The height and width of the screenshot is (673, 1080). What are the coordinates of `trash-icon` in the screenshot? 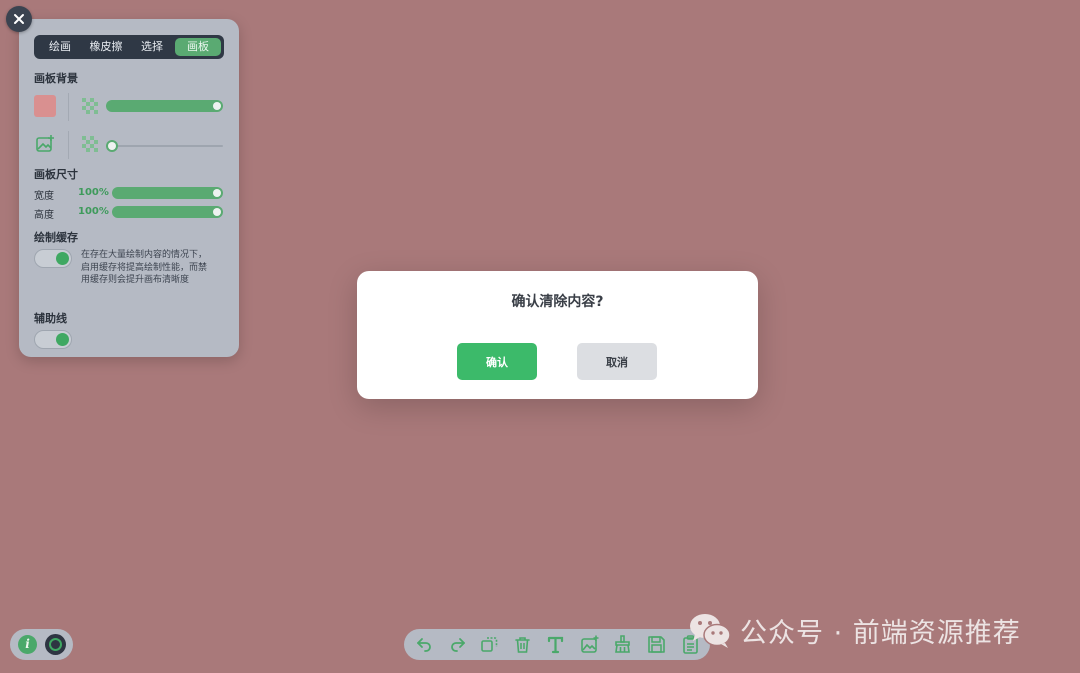 It's located at (522, 644).